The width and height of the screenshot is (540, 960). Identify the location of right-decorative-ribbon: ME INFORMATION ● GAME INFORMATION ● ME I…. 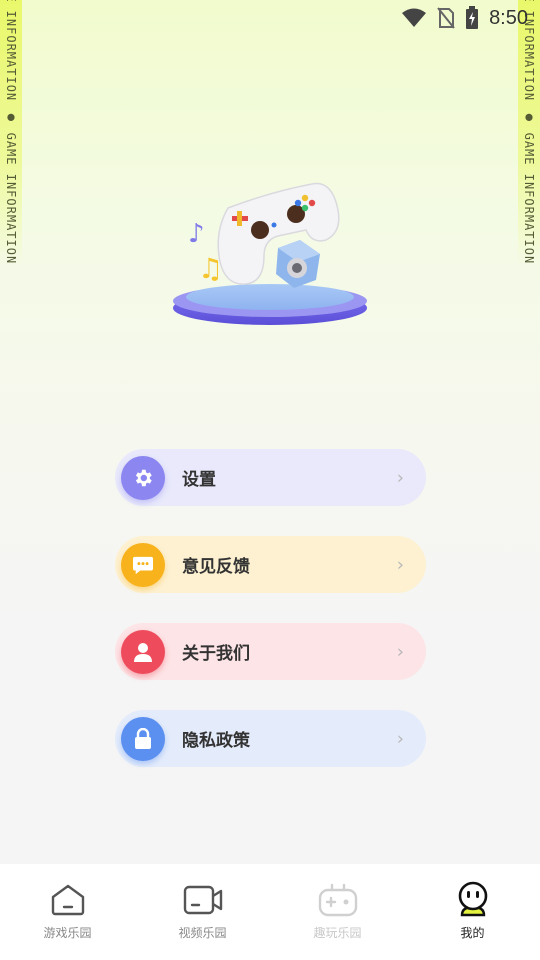
(529, 132).